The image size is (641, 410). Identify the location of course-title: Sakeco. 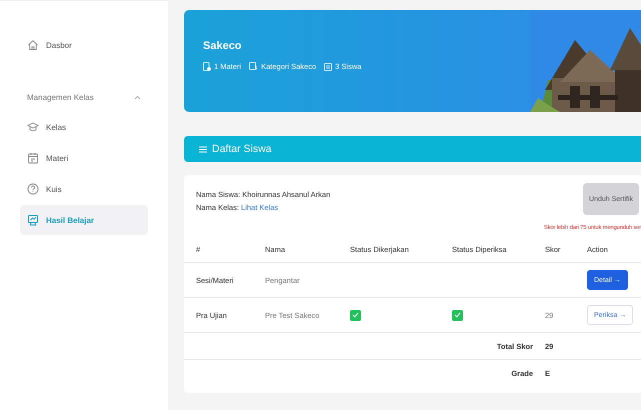
(223, 46).